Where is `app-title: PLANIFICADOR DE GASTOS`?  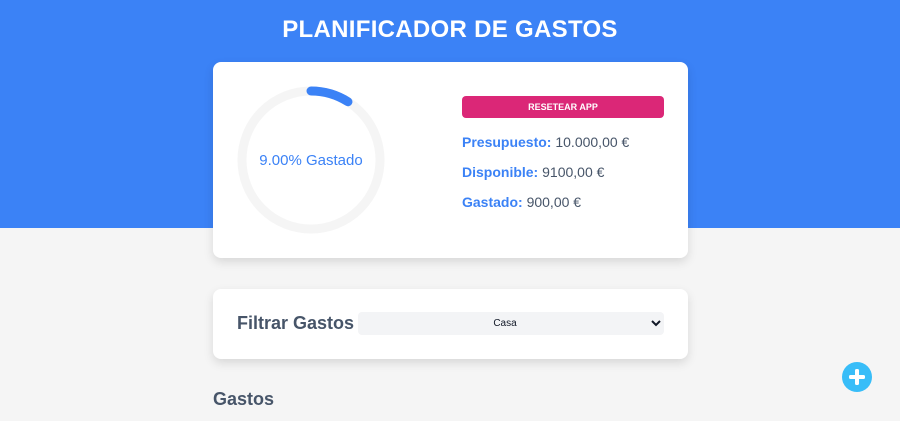 app-title: PLANIFICADOR DE GASTOS is located at coordinates (450, 29).